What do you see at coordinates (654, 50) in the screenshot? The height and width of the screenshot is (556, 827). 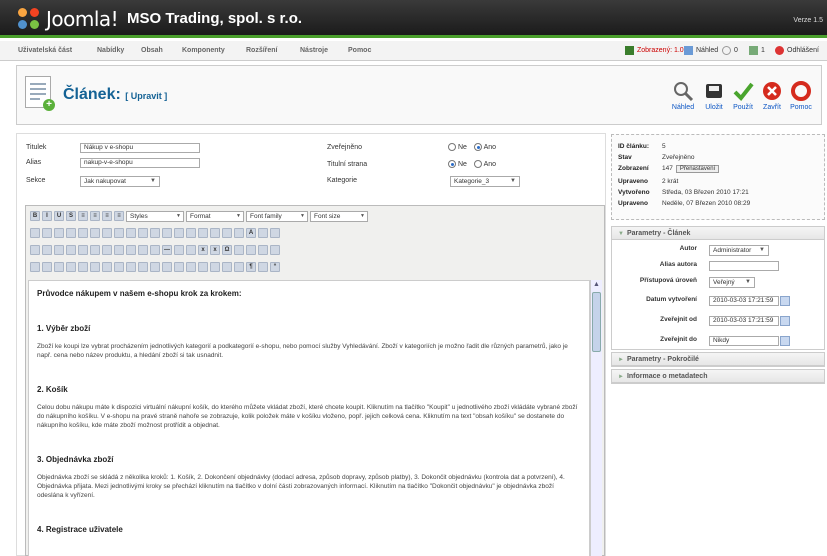 I see `status-shown: Zobrazený: 1.0` at bounding box center [654, 50].